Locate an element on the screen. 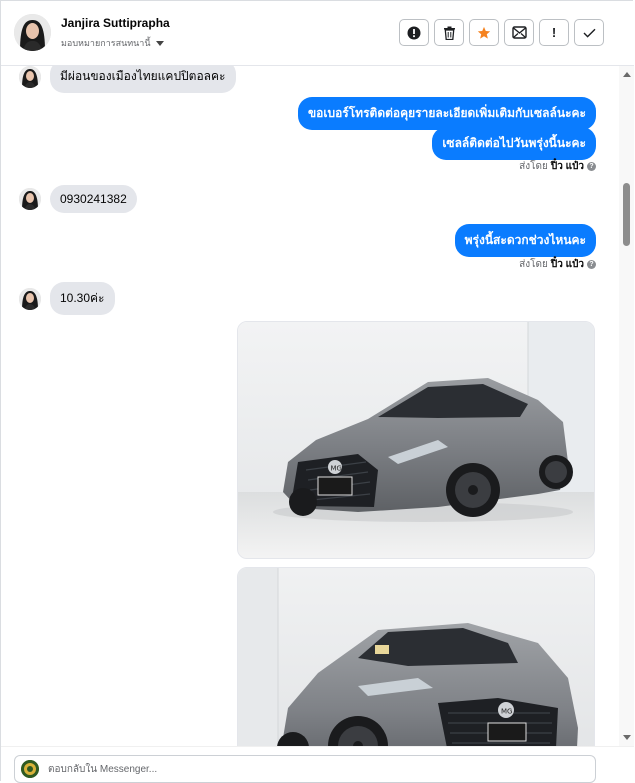 The width and height of the screenshot is (635, 783). mark-important-button: ! is located at coordinates (554, 32).